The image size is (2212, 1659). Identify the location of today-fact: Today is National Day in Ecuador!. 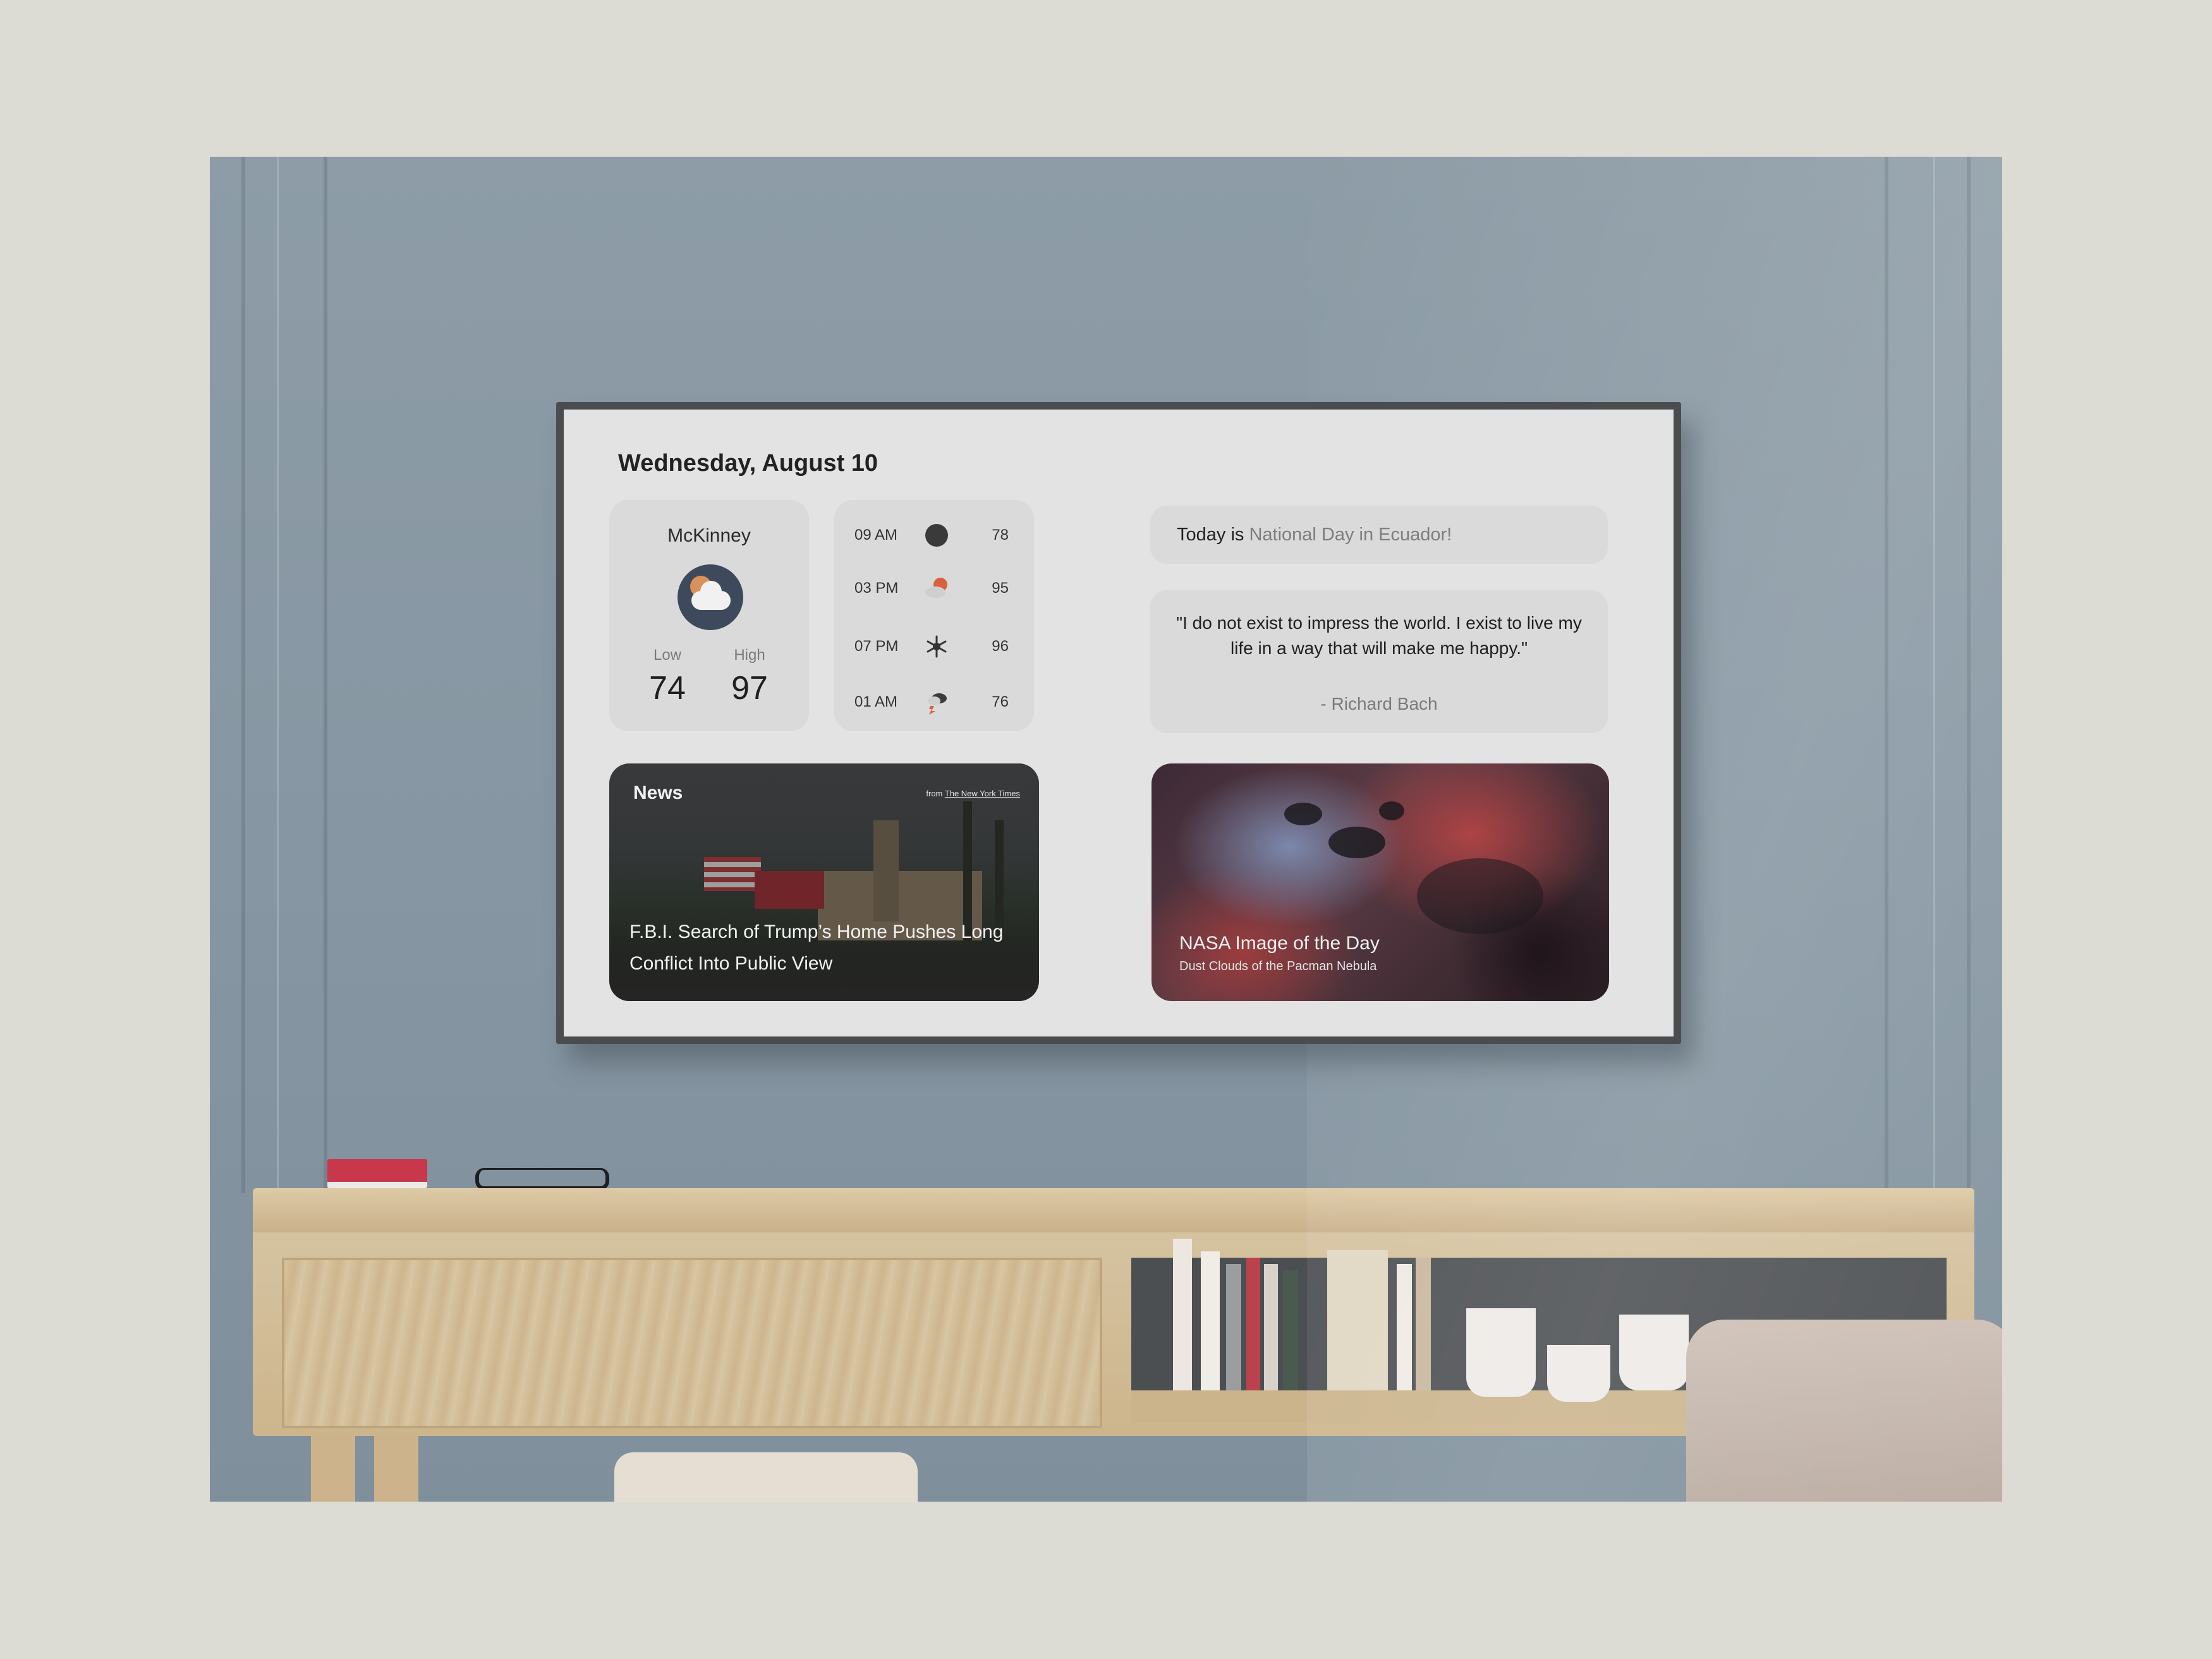
(1315, 535).